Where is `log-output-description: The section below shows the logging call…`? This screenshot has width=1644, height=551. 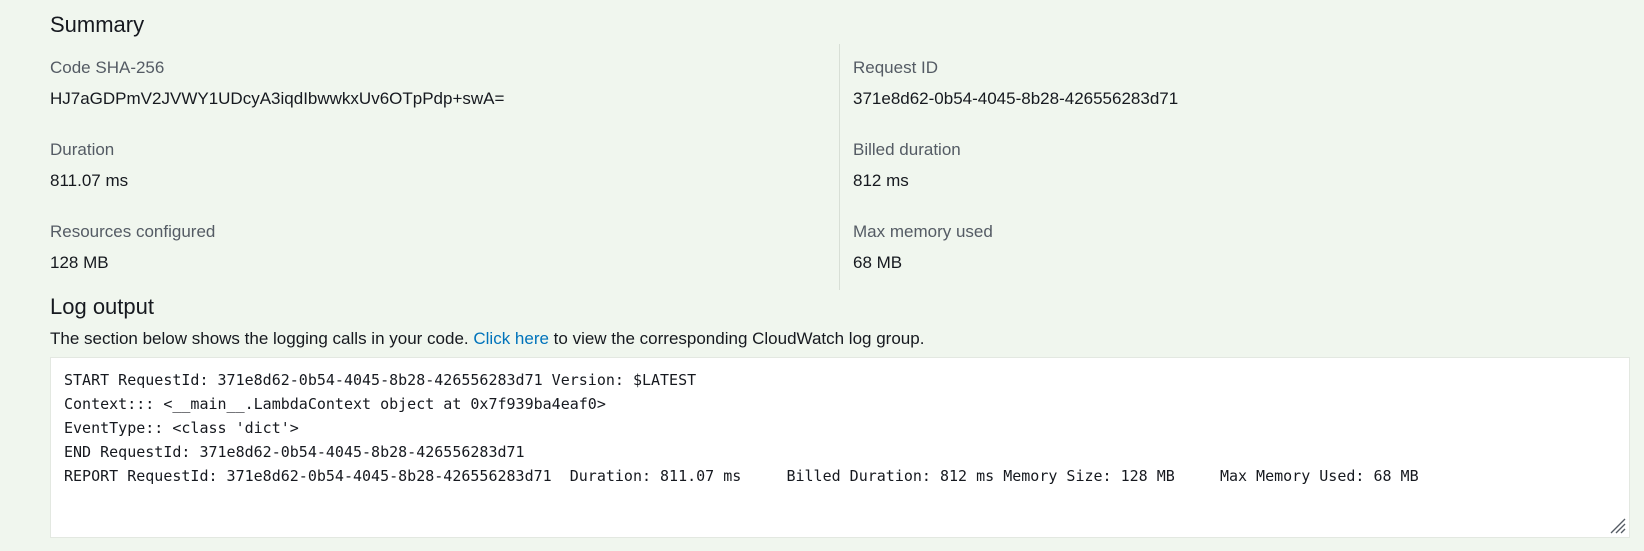
log-output-description: The section below shows the logging call… is located at coordinates (487, 339).